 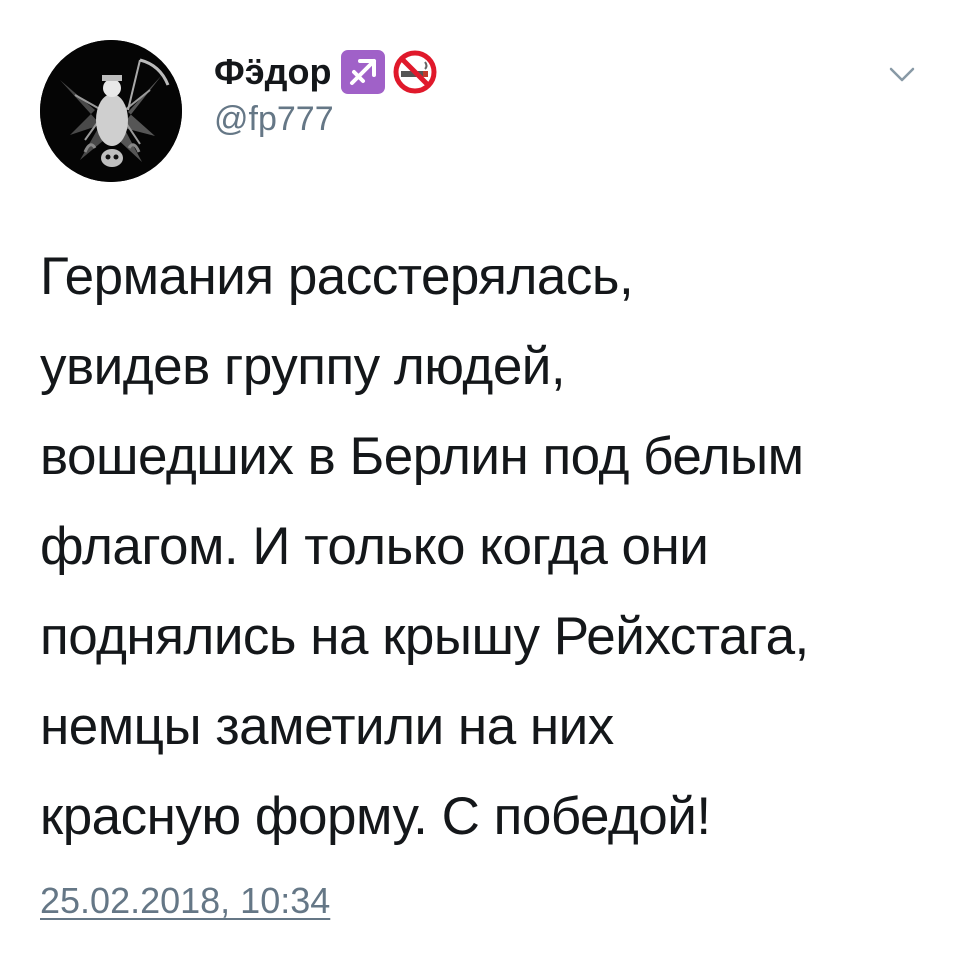 I want to click on handle: @fp777, so click(x=325, y=119).